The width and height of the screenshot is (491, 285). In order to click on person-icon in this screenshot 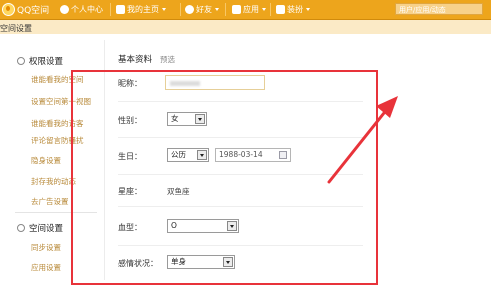, I will do `click(64, 9)`.